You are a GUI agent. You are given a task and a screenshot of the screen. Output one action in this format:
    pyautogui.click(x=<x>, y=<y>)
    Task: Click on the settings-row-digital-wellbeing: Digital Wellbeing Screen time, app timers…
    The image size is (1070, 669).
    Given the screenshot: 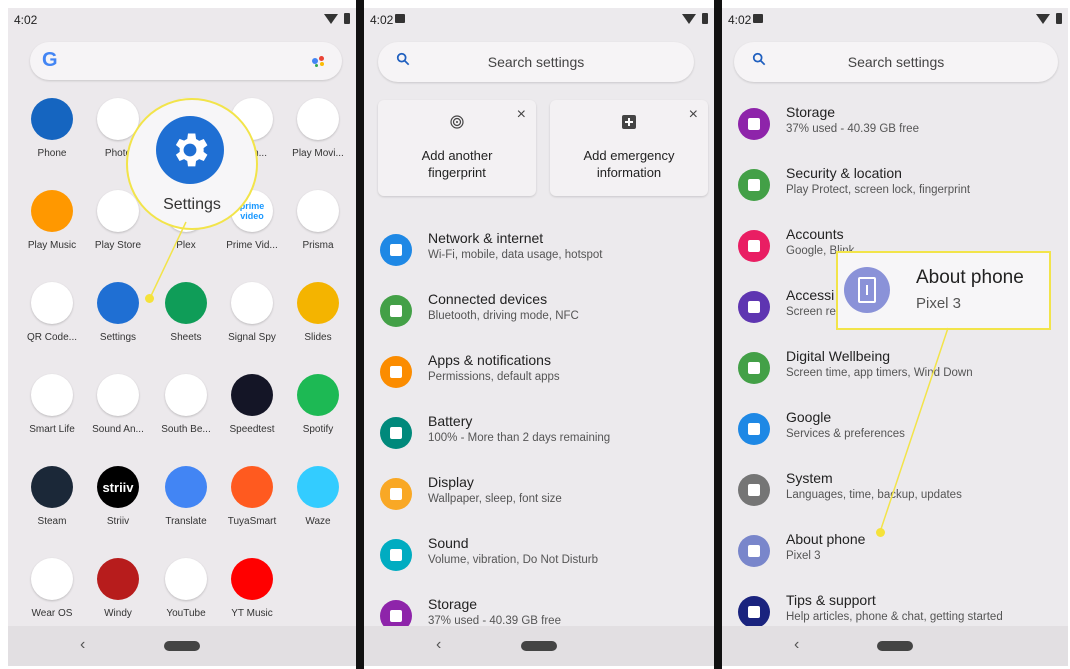 What is the action you would take?
    pyautogui.click(x=895, y=370)
    